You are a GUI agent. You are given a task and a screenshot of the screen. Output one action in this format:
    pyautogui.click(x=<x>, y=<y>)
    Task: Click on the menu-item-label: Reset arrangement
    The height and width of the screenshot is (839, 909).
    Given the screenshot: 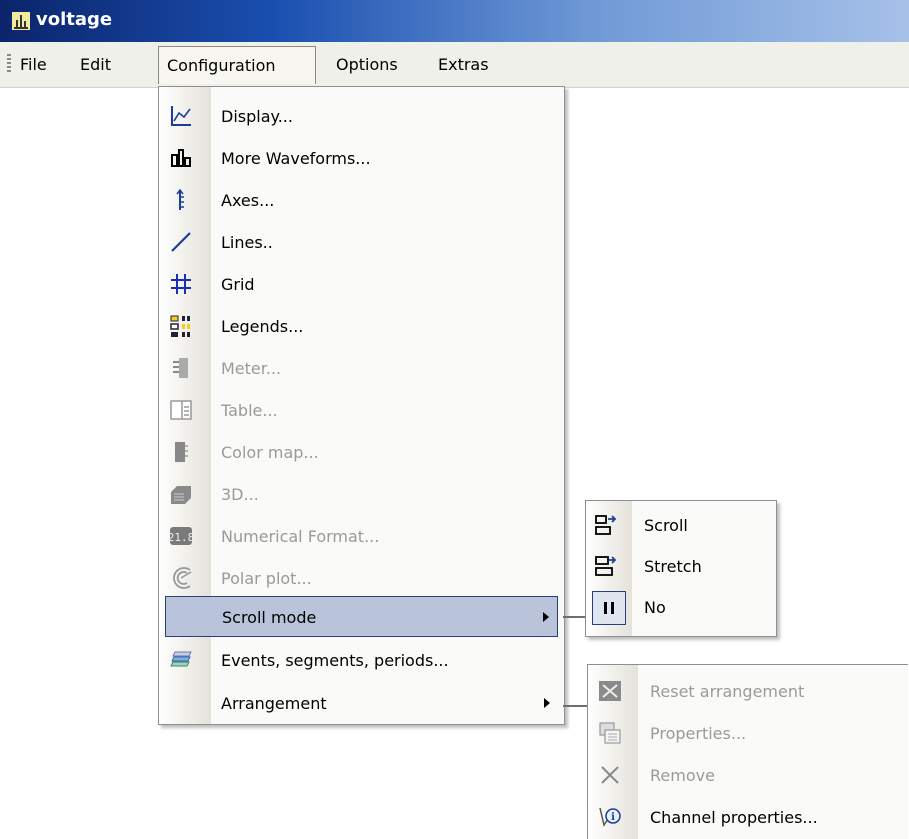 What is the action you would take?
    pyautogui.click(x=727, y=691)
    